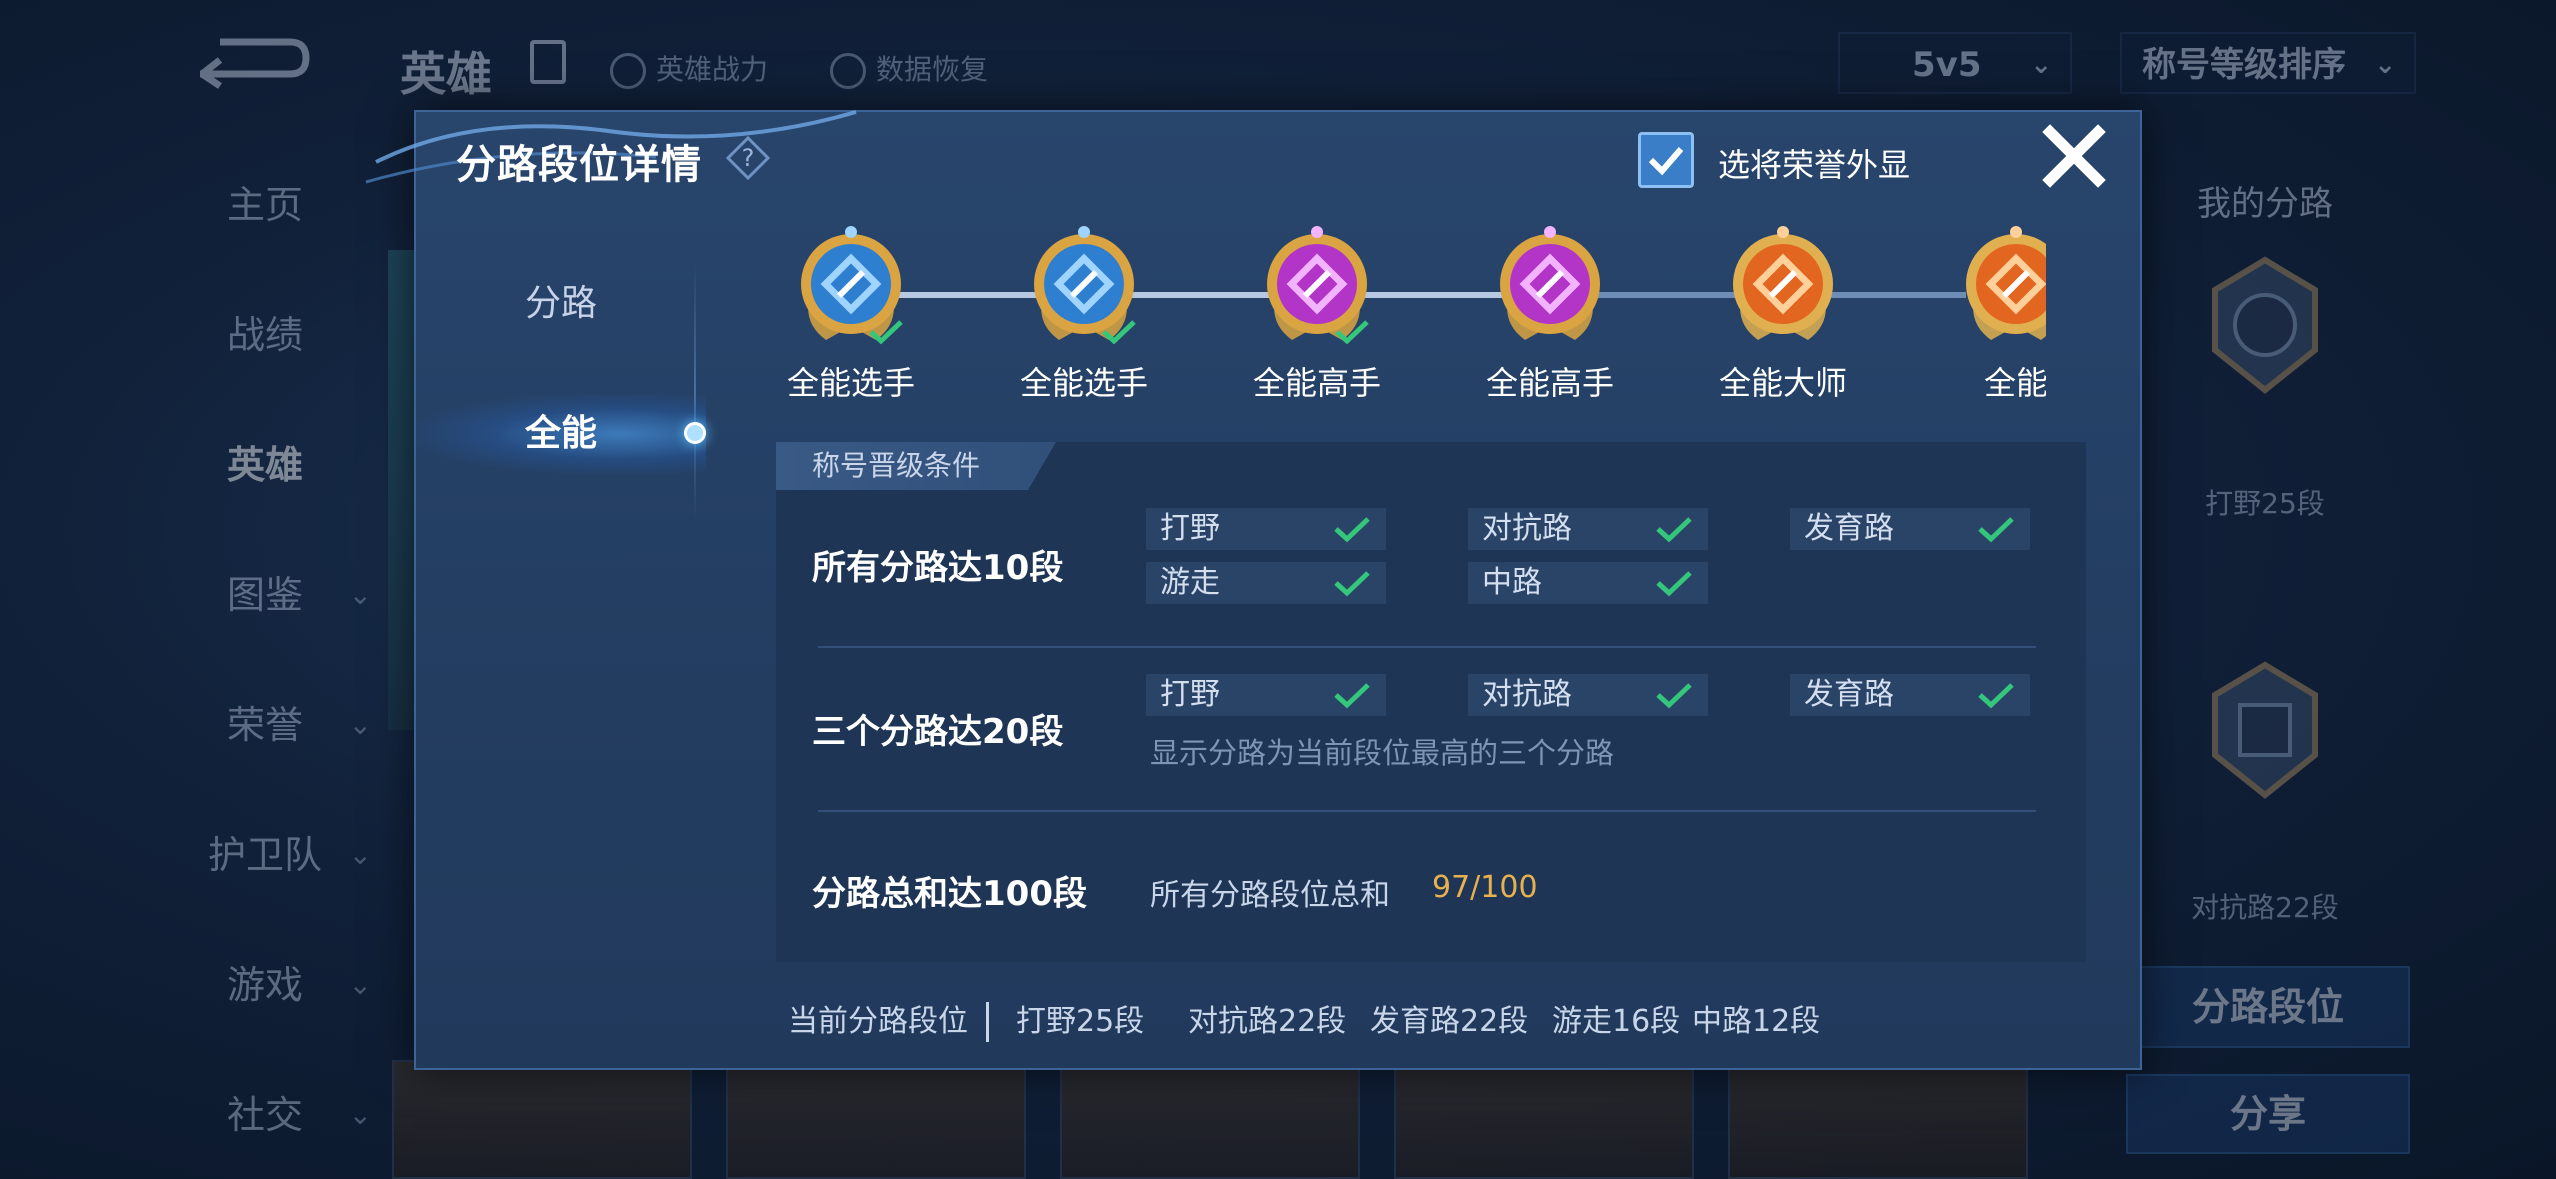 The image size is (2556, 1179). Describe the element at coordinates (949, 894) in the screenshot. I see `condition-title: 分路总和达100段` at that location.